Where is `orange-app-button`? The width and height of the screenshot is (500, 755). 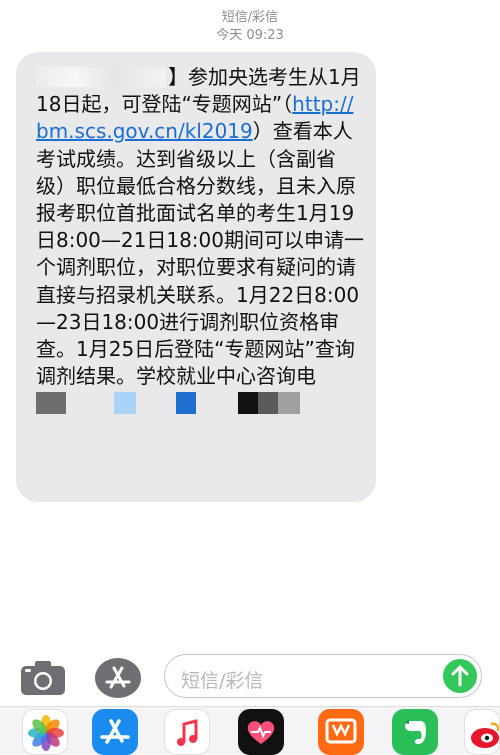 orange-app-button is located at coordinates (341, 732).